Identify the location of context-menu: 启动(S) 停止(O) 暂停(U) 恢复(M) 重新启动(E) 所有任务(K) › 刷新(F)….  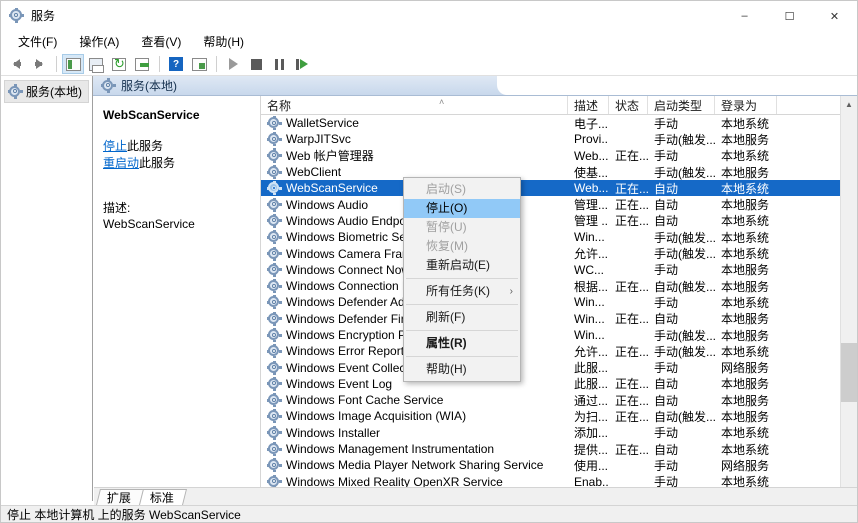
(462, 279).